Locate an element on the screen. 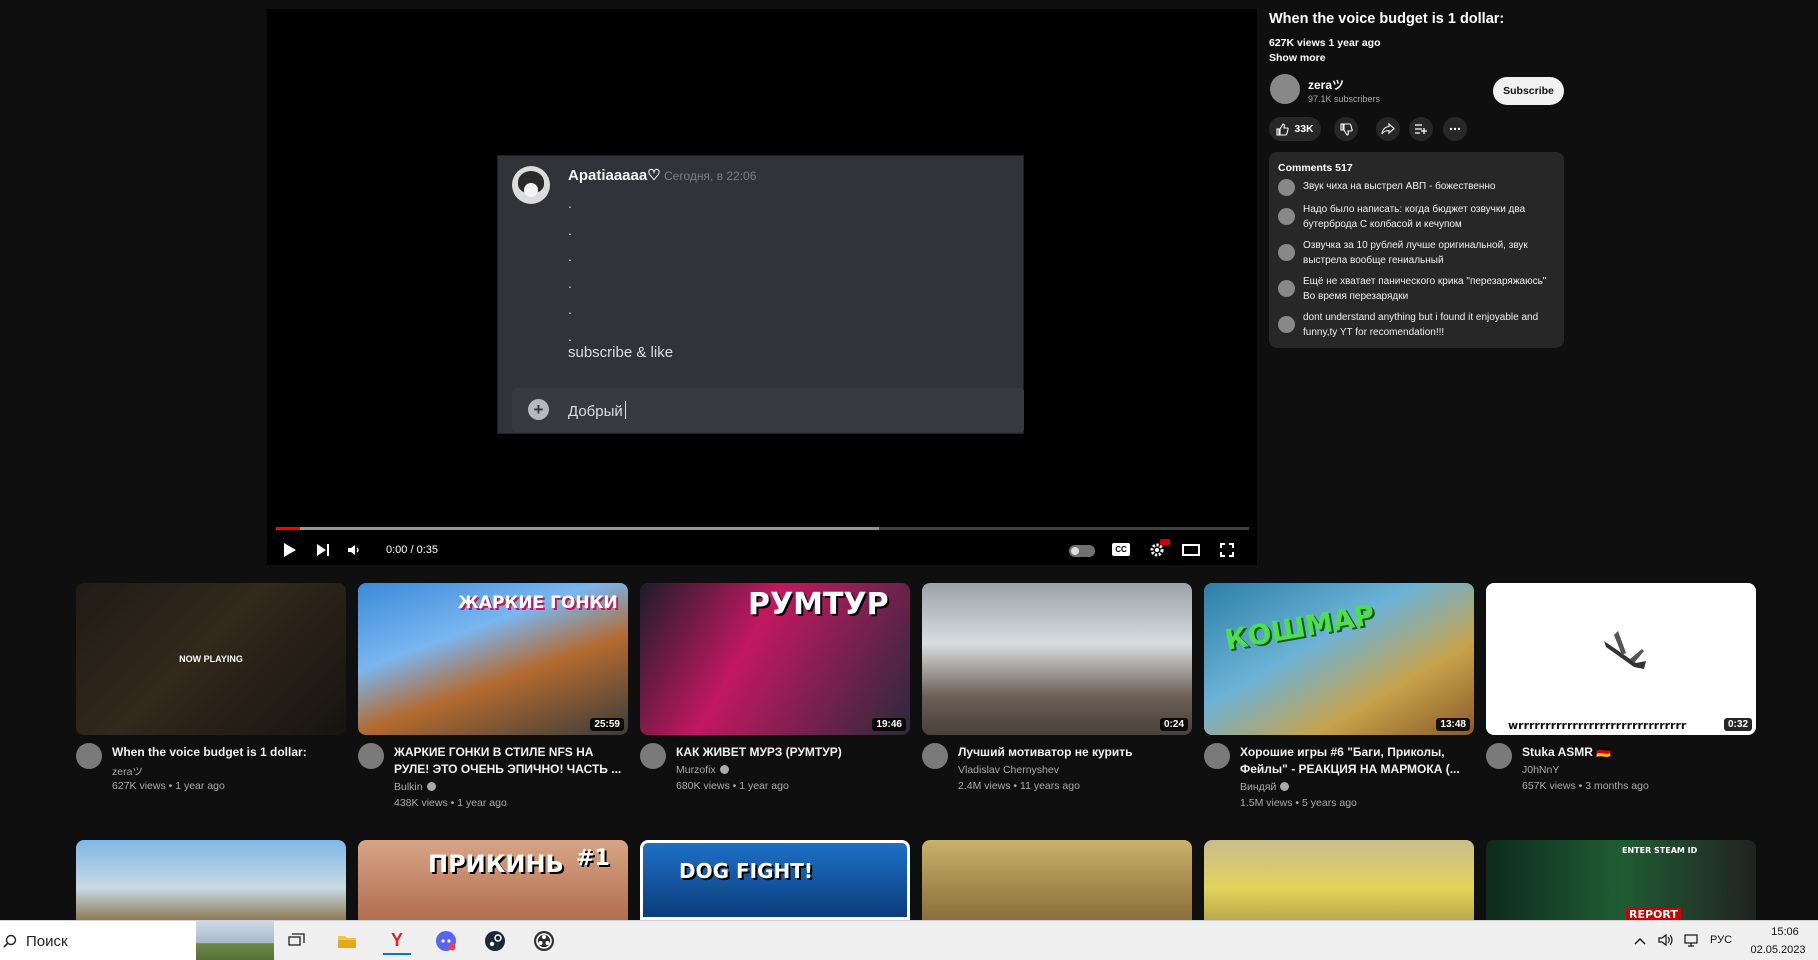  progress-buffer is located at coordinates (578, 528).